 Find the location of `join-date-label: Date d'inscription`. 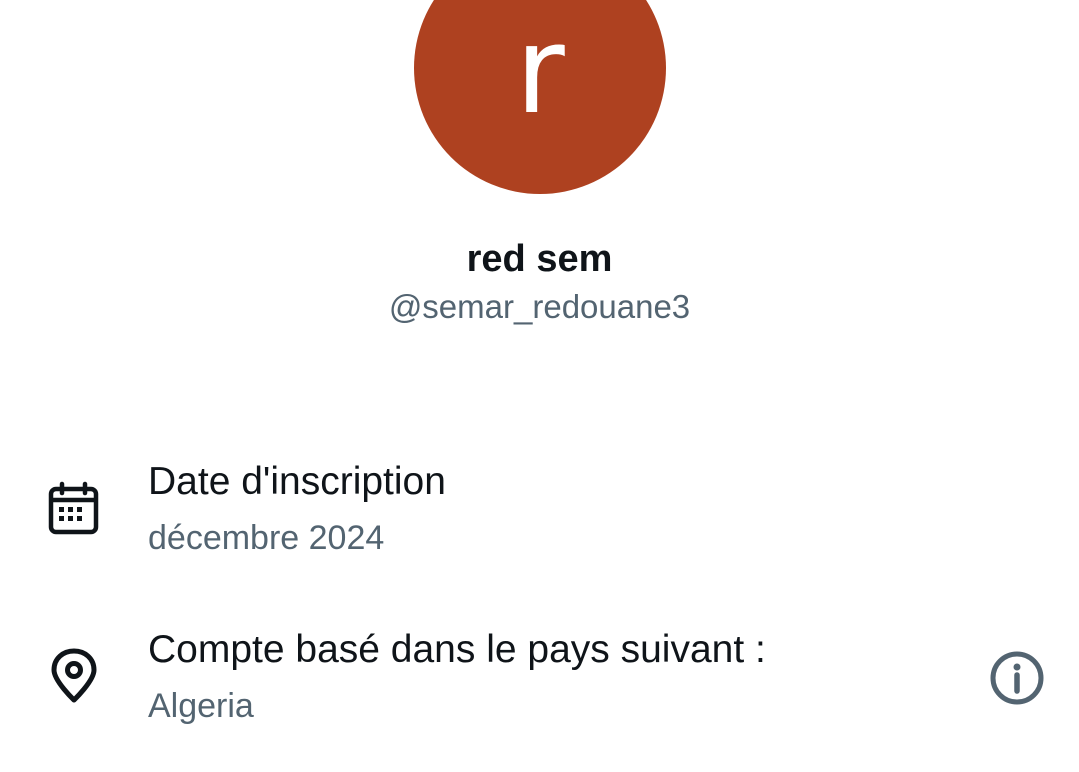

join-date-label: Date d'inscription is located at coordinates (297, 481).